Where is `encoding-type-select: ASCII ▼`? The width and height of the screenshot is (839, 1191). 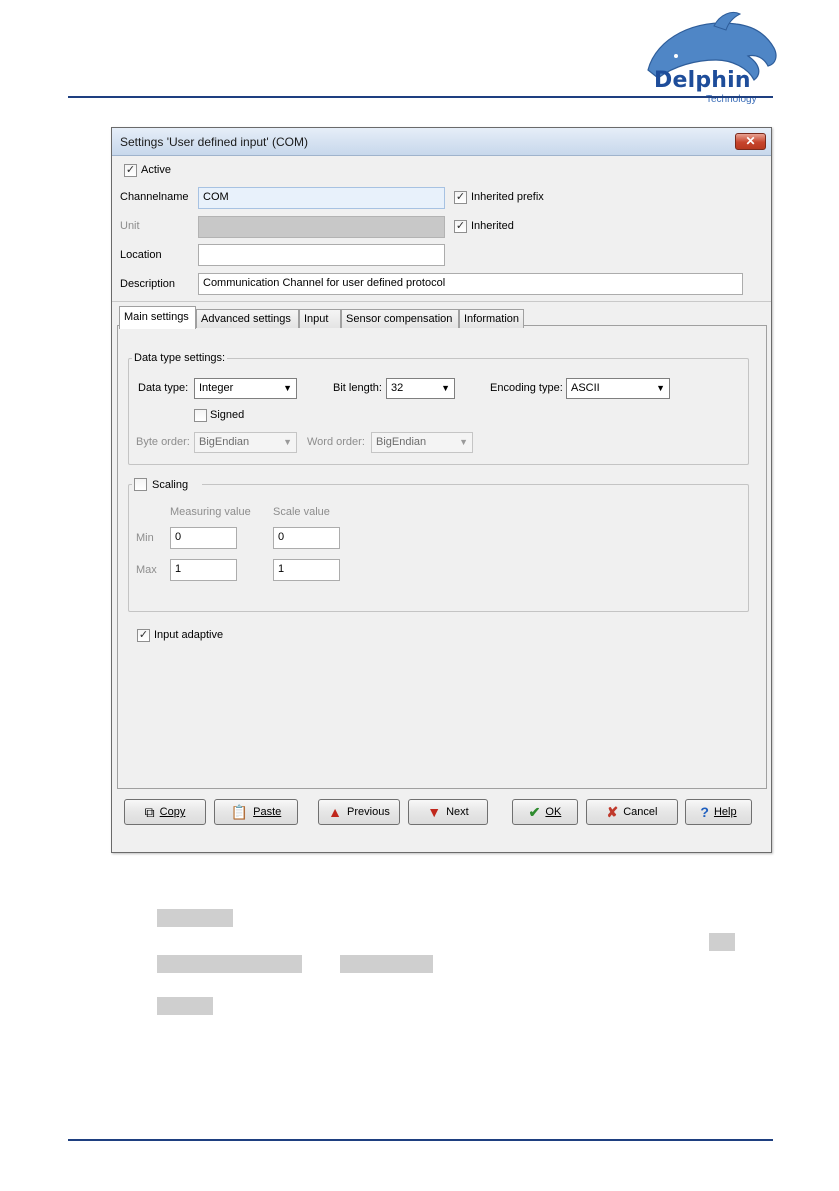
encoding-type-select: ASCII ▼ is located at coordinates (618, 388).